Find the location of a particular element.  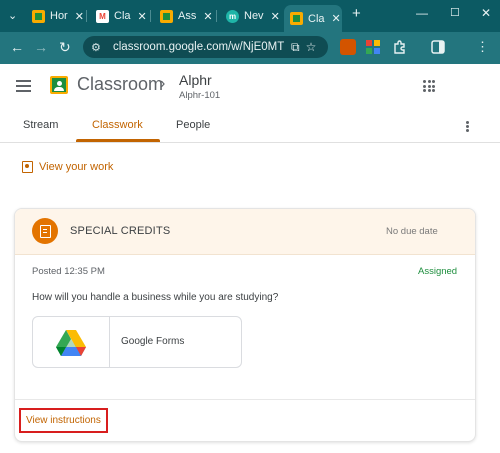

attachment-name: Google Forms is located at coordinates (153, 341).